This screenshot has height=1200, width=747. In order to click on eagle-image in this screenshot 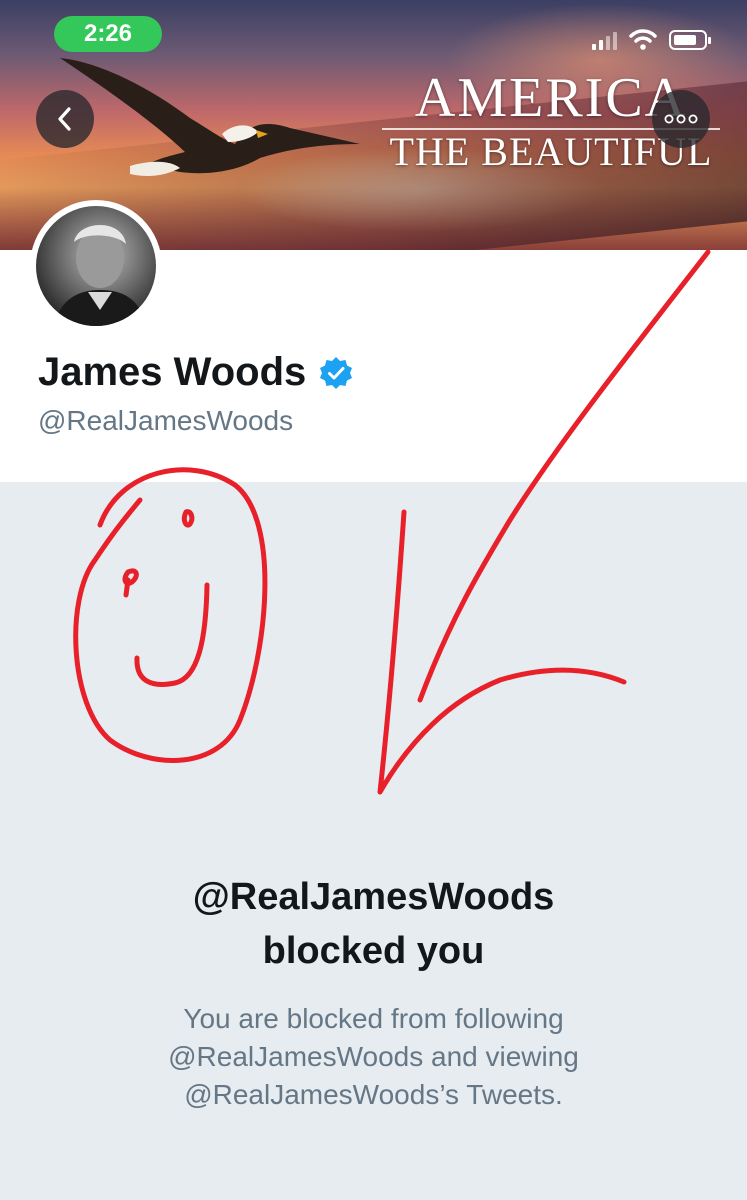, I will do `click(210, 117)`.